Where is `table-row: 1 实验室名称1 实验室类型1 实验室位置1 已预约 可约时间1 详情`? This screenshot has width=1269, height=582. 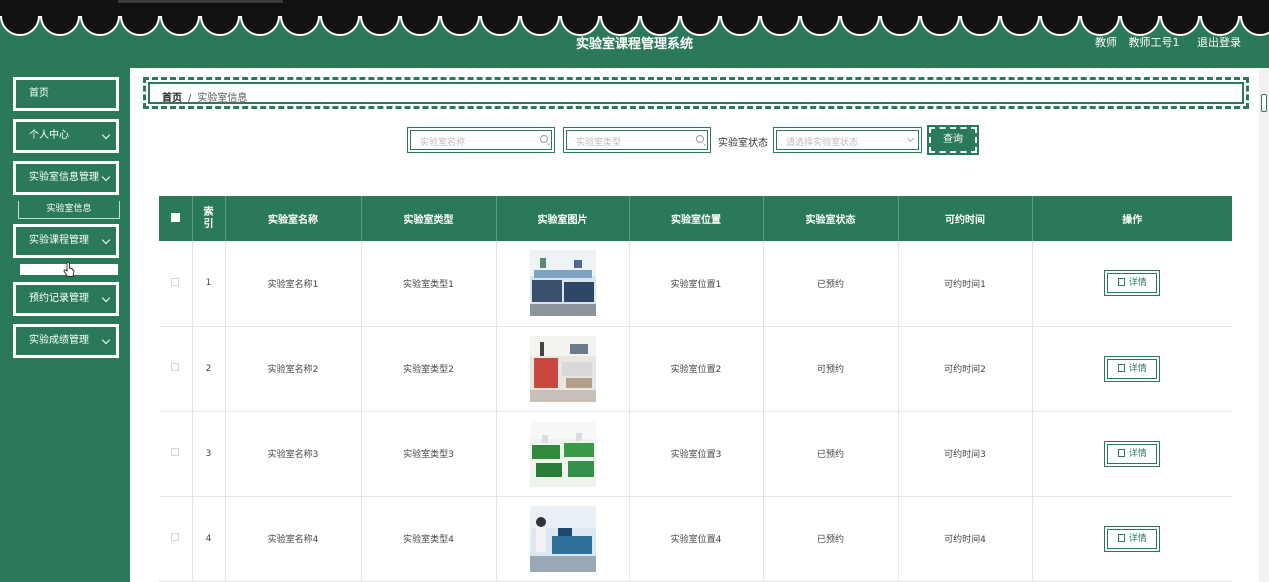
table-row: 1 实验室名称1 实验室类型1 实验室位置1 已预约 可约时间1 详情 is located at coordinates (695, 284).